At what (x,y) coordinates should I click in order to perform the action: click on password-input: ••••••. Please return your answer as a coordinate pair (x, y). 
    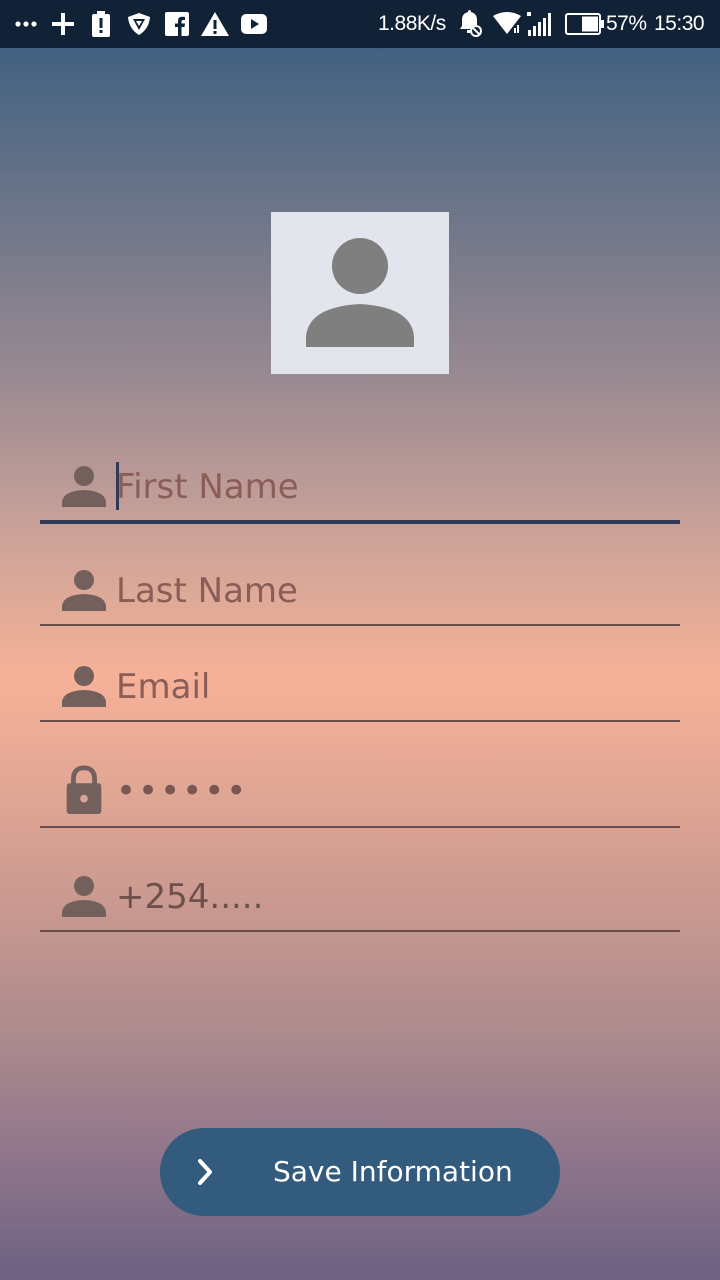
    Looking at the image, I should click on (182, 791).